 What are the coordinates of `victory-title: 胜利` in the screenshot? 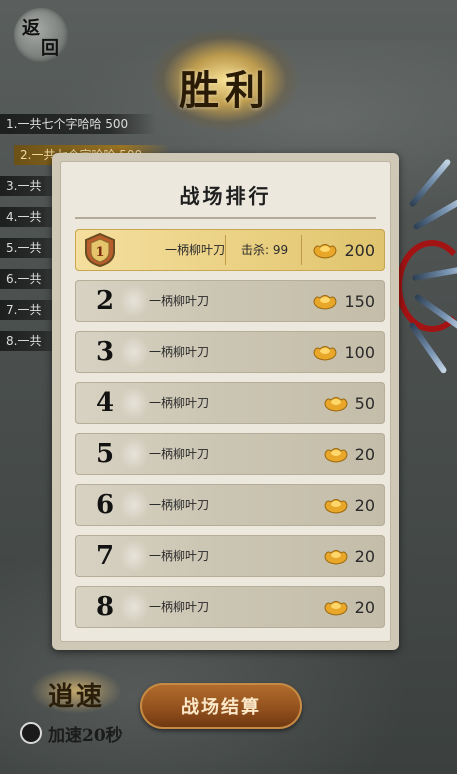 It's located at (225, 90).